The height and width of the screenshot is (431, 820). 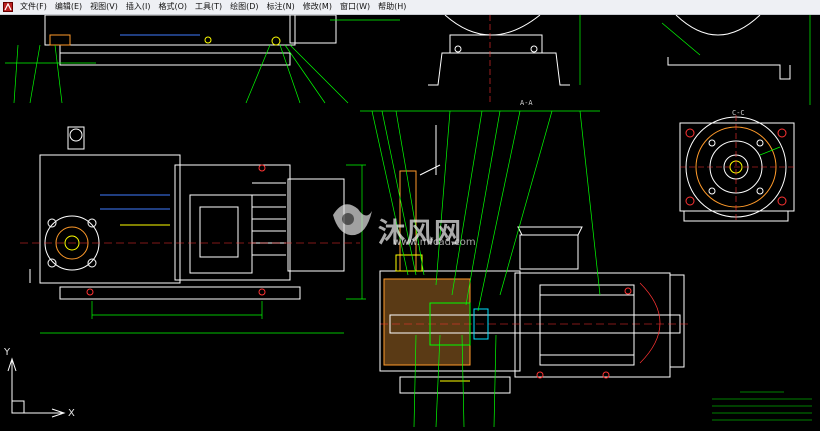 I want to click on menu-help: 帮助(H), so click(x=392, y=7).